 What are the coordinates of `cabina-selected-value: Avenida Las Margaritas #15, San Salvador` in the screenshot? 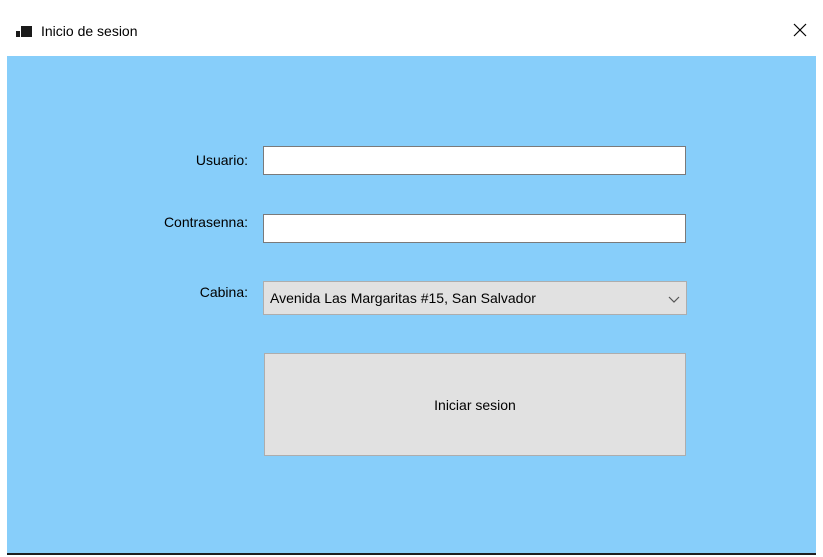 It's located at (403, 298).